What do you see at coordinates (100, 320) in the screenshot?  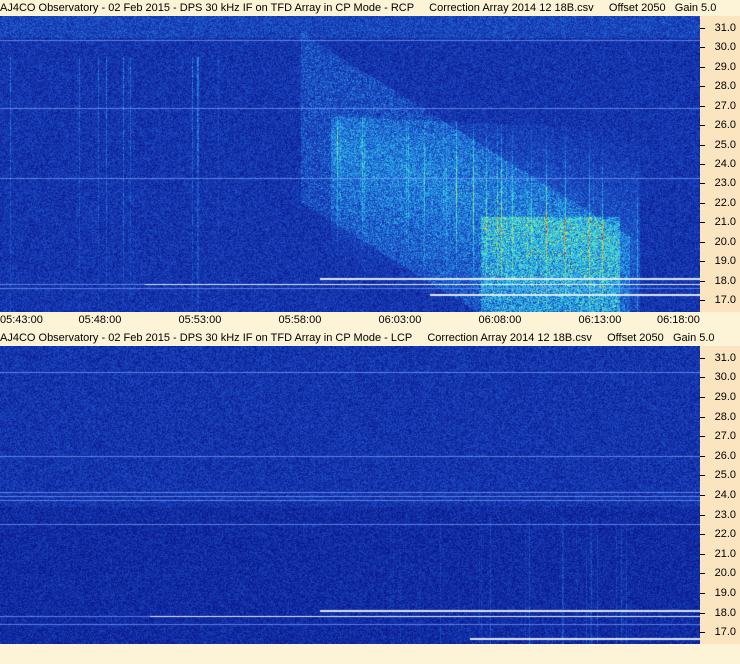 I see `x-tick-label: 05:48:00` at bounding box center [100, 320].